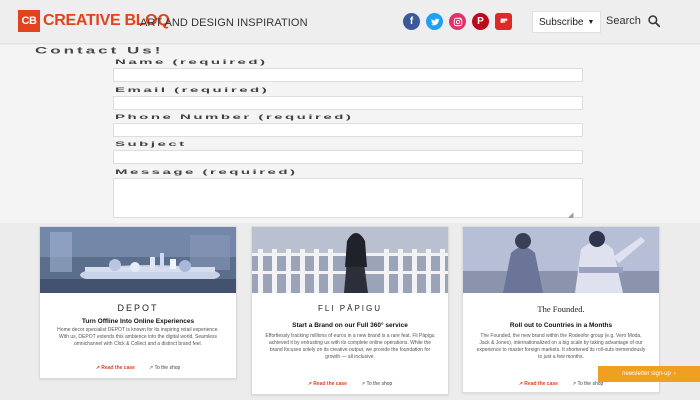 Image resolution: width=700 pixels, height=400 pixels. Describe the element at coordinates (654, 21) in the screenshot. I see `search-icon` at that location.